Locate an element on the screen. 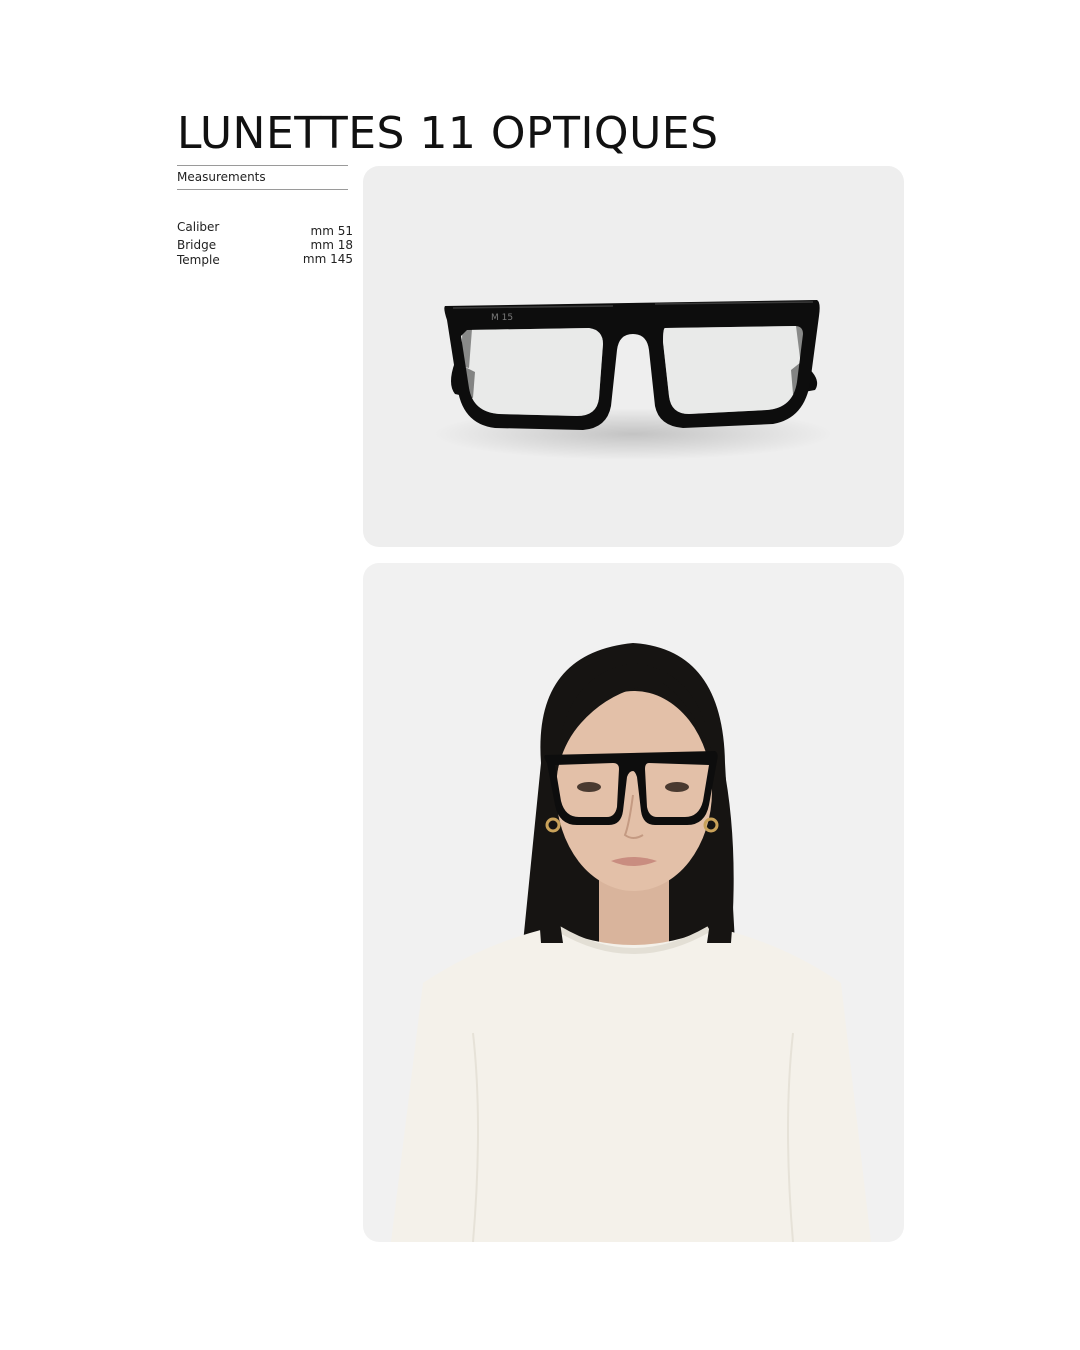  spec-value: mm 145 is located at coordinates (327, 259).